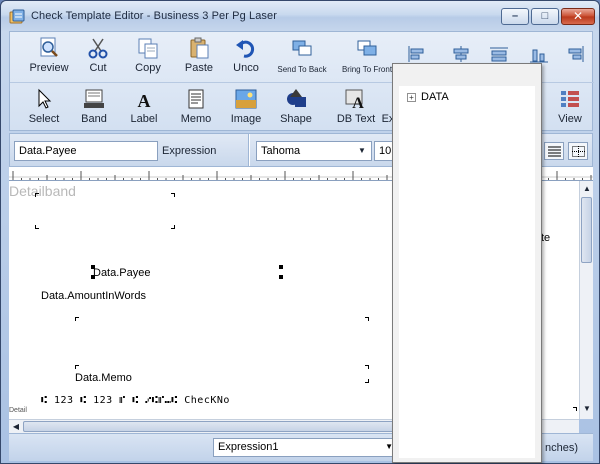  Describe the element at coordinates (246, 119) in the screenshot. I see `image-label: Image` at that location.